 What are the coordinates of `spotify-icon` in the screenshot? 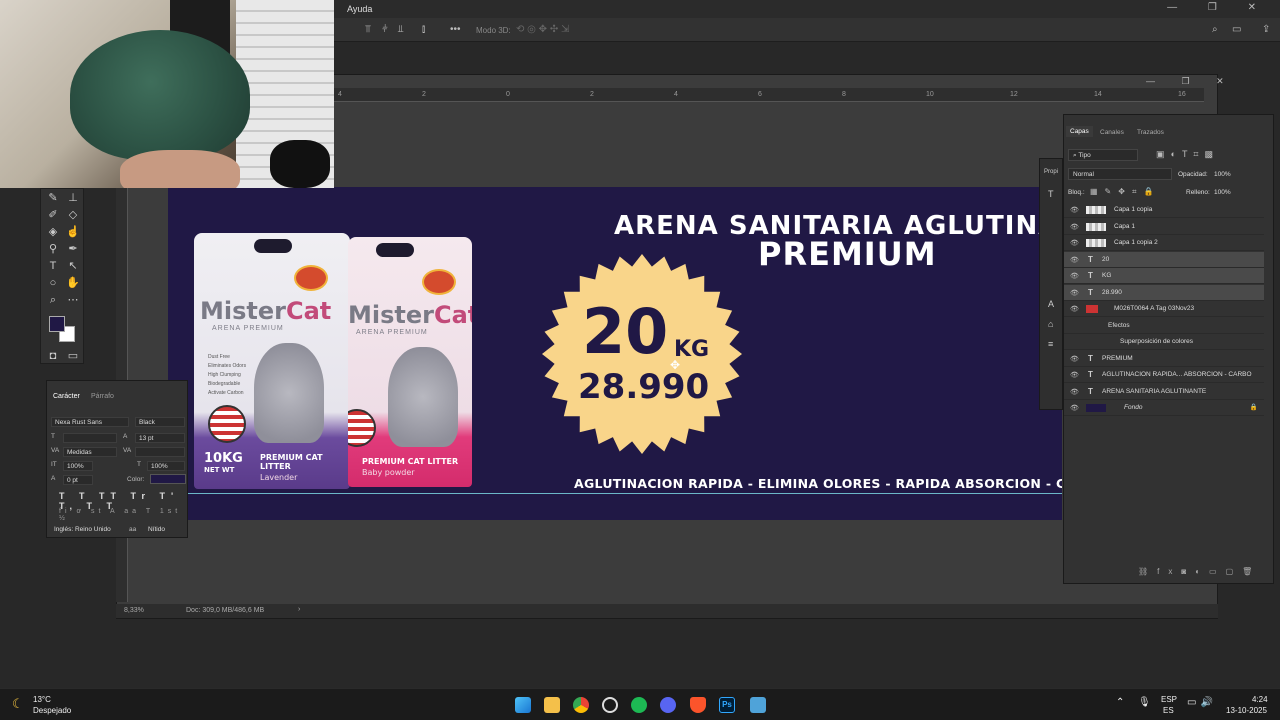 It's located at (639, 705).